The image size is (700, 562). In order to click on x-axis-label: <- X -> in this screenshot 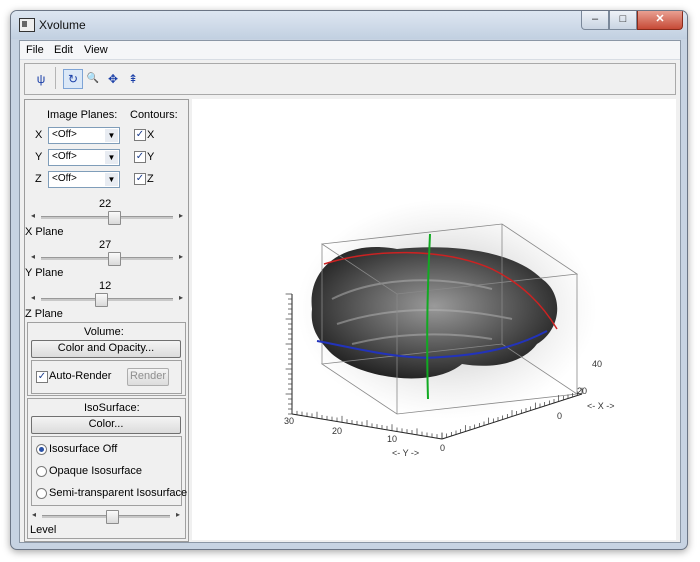, I will do `click(601, 406)`.